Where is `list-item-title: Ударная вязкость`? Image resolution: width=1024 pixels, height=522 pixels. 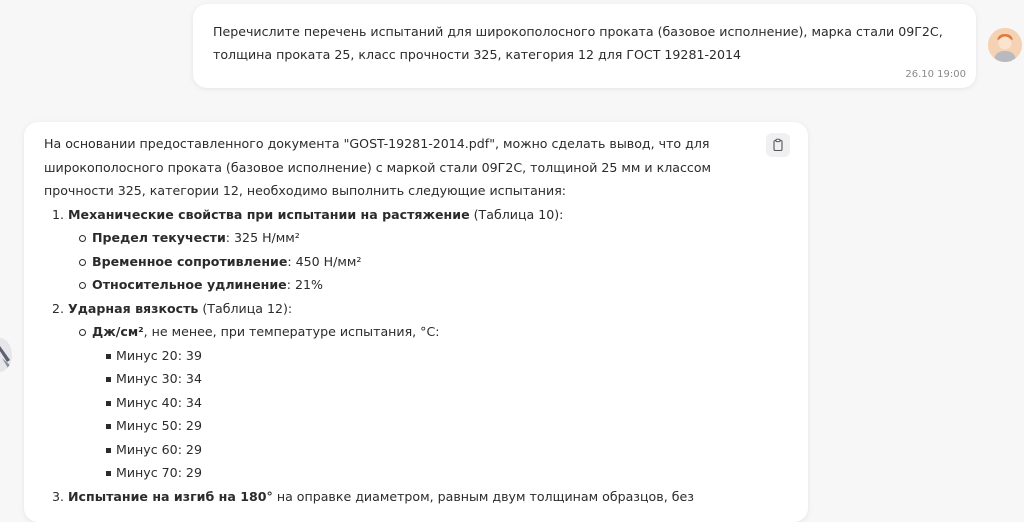
list-item-title: Ударная вязкость is located at coordinates (133, 308).